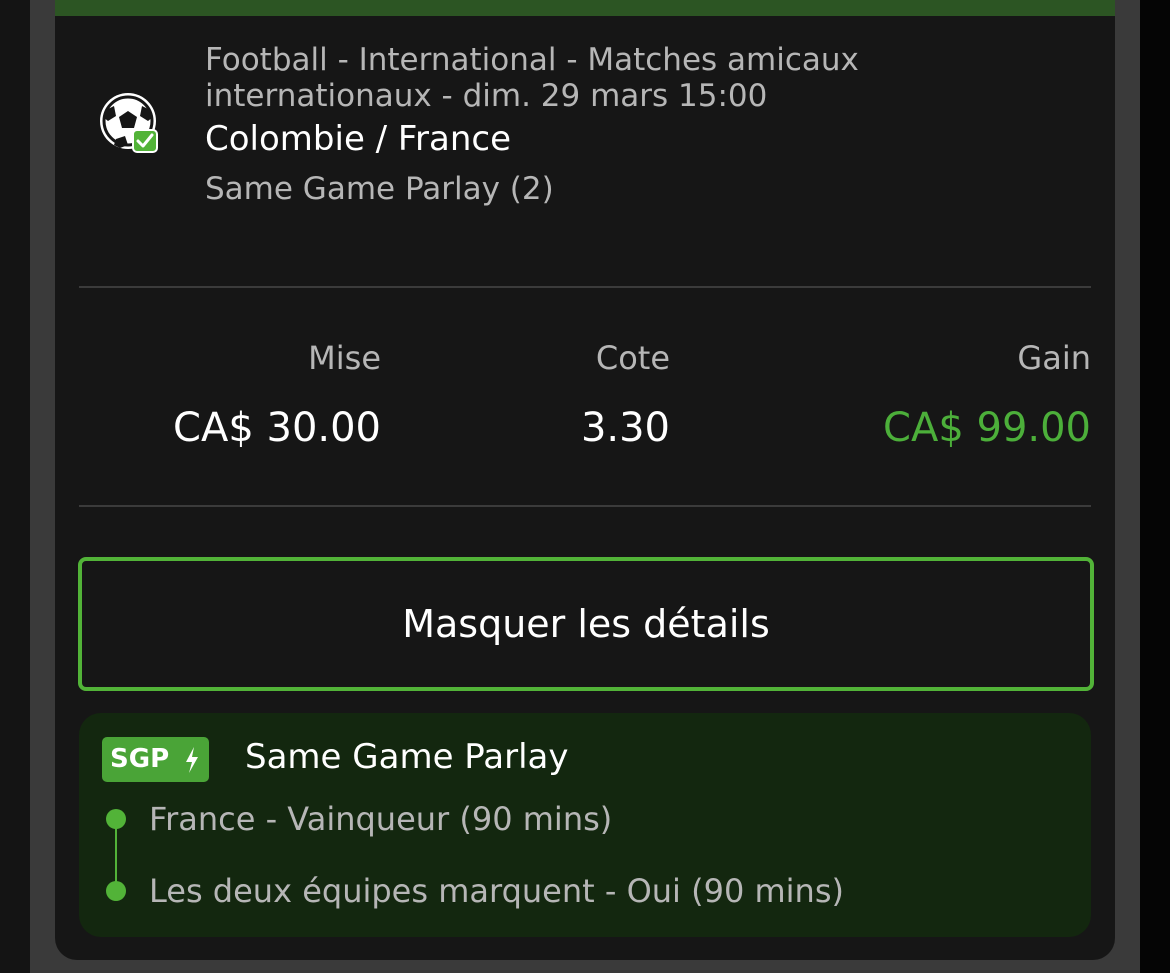 Image resolution: width=1170 pixels, height=973 pixels. I want to click on match-title: Colombie / France, so click(358, 139).